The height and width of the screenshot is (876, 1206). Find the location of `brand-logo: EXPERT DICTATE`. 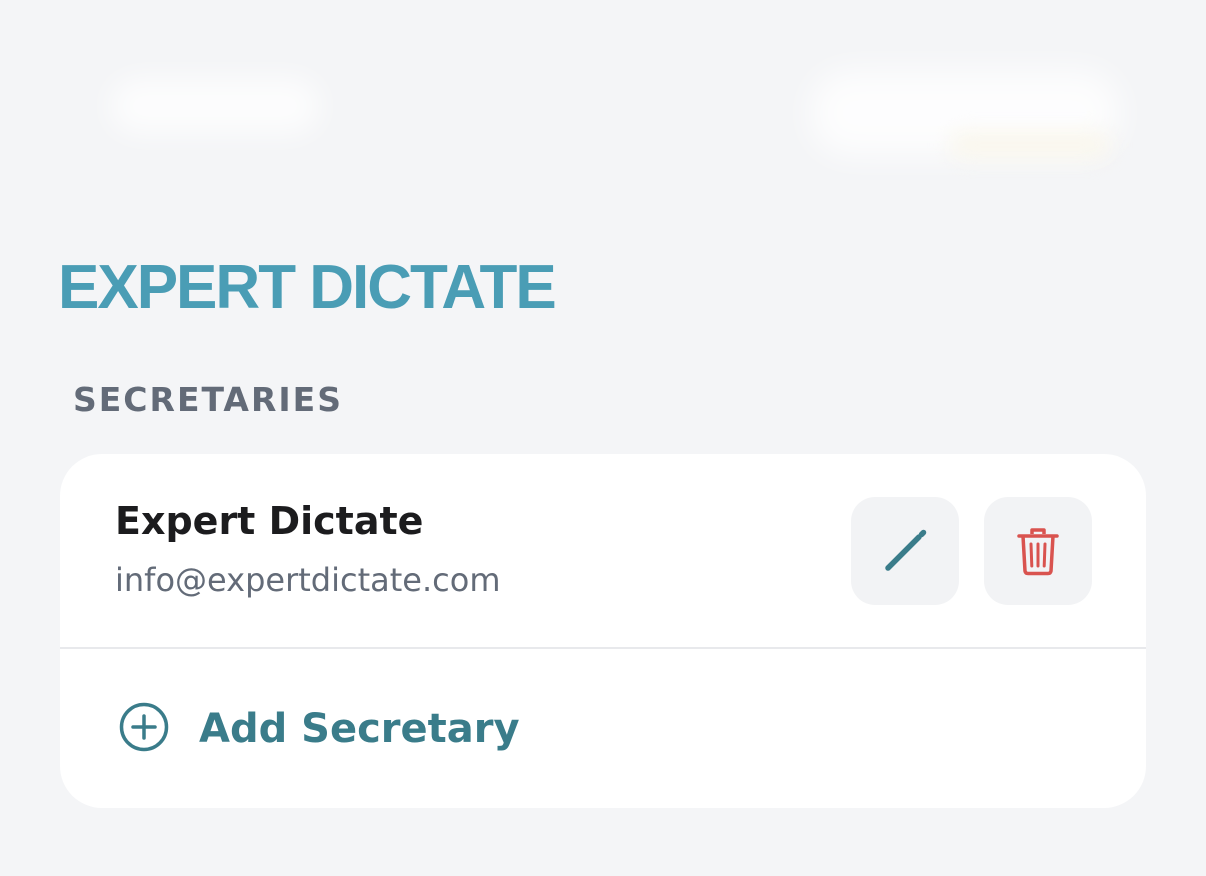

brand-logo: EXPERT DICTATE is located at coordinates (307, 287).